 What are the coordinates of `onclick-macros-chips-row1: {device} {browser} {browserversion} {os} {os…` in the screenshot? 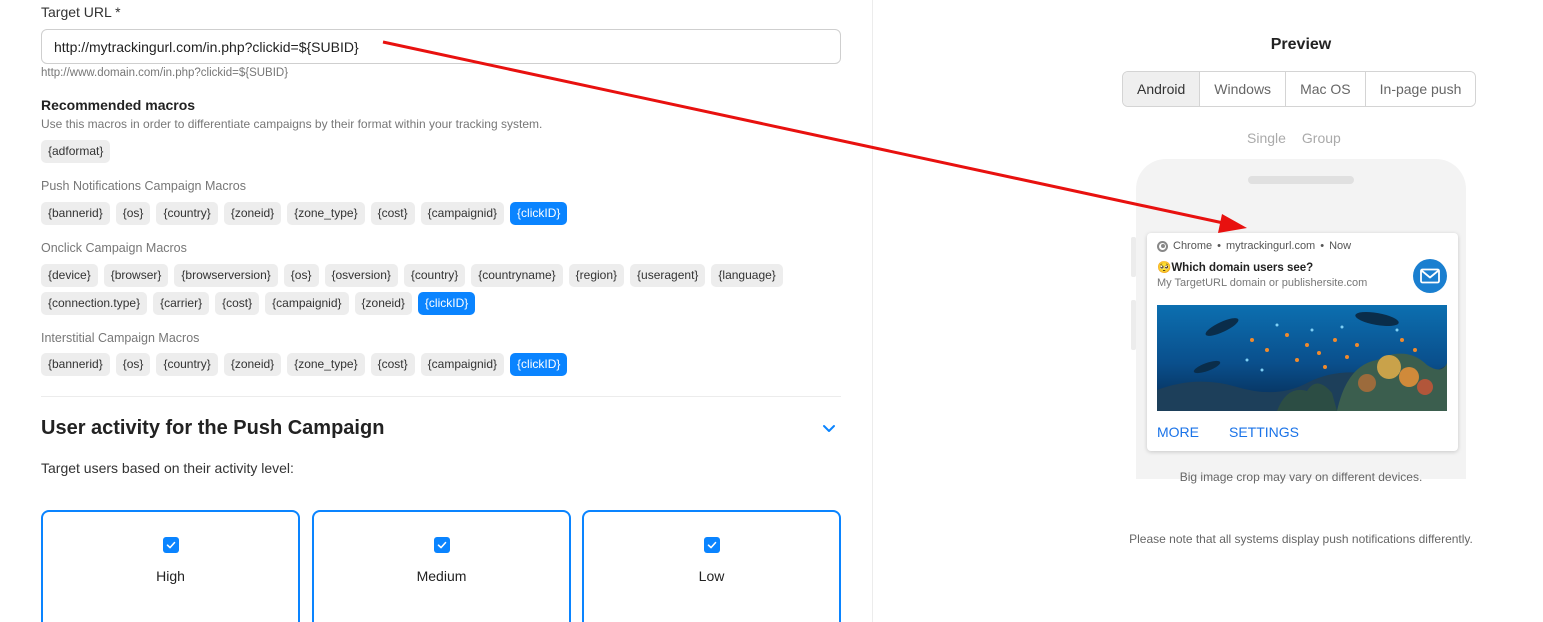 It's located at (412, 275).